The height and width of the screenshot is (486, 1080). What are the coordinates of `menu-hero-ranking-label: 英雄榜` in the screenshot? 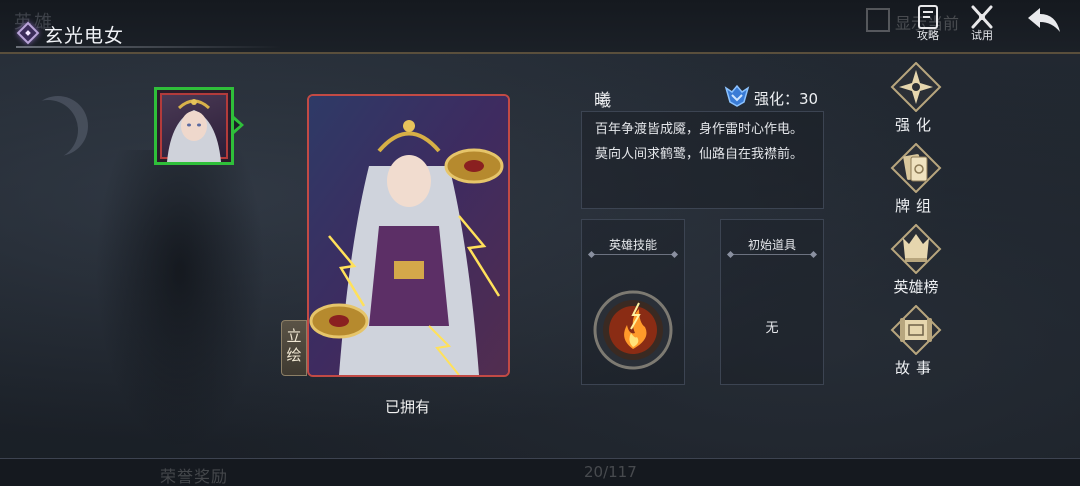 It's located at (916, 287).